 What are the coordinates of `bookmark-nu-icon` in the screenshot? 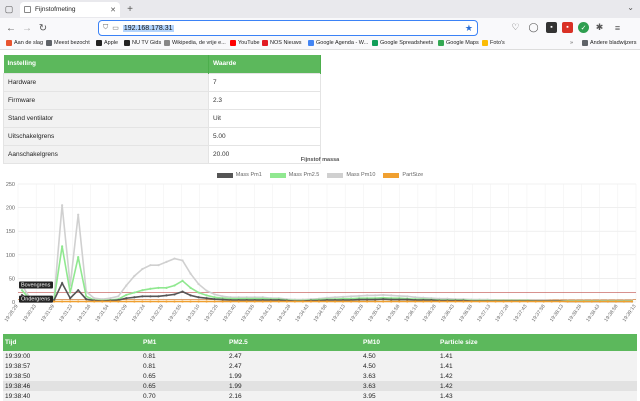 It's located at (127, 43).